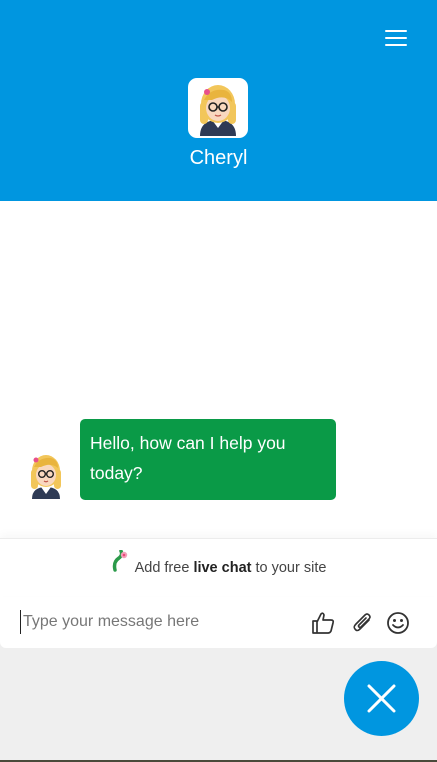 The height and width of the screenshot is (762, 437). What do you see at coordinates (218, 158) in the screenshot?
I see `agent-name: Cheryl` at bounding box center [218, 158].